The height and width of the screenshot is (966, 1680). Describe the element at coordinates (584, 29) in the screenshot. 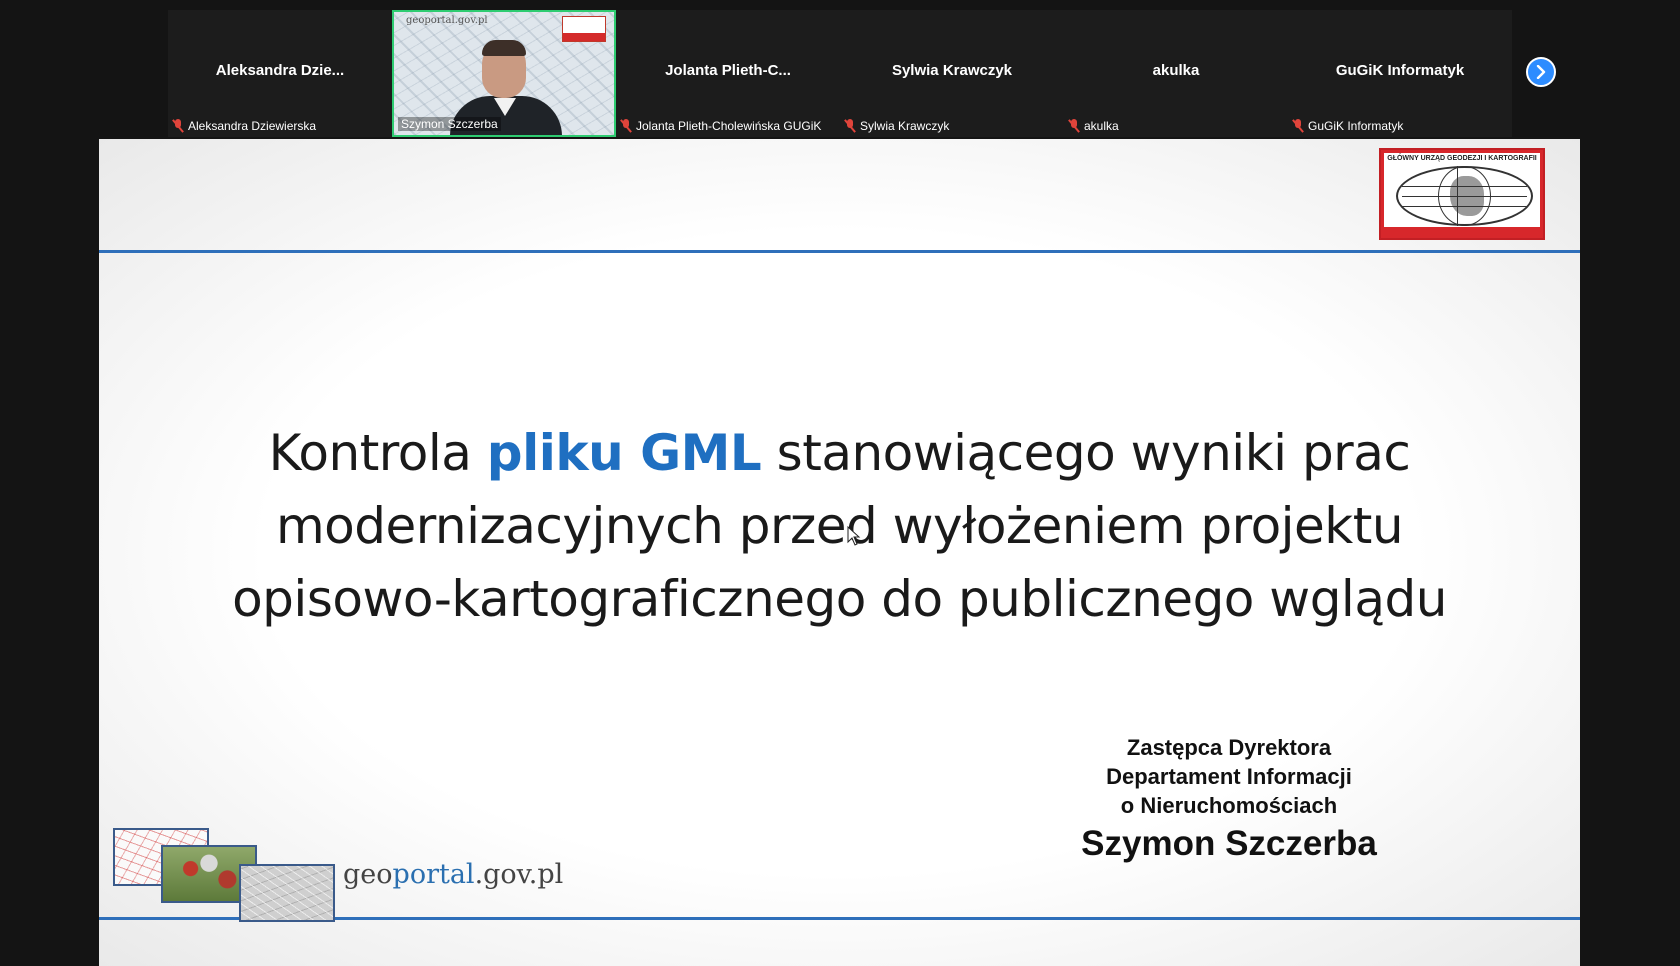

I see `video-logo` at that location.